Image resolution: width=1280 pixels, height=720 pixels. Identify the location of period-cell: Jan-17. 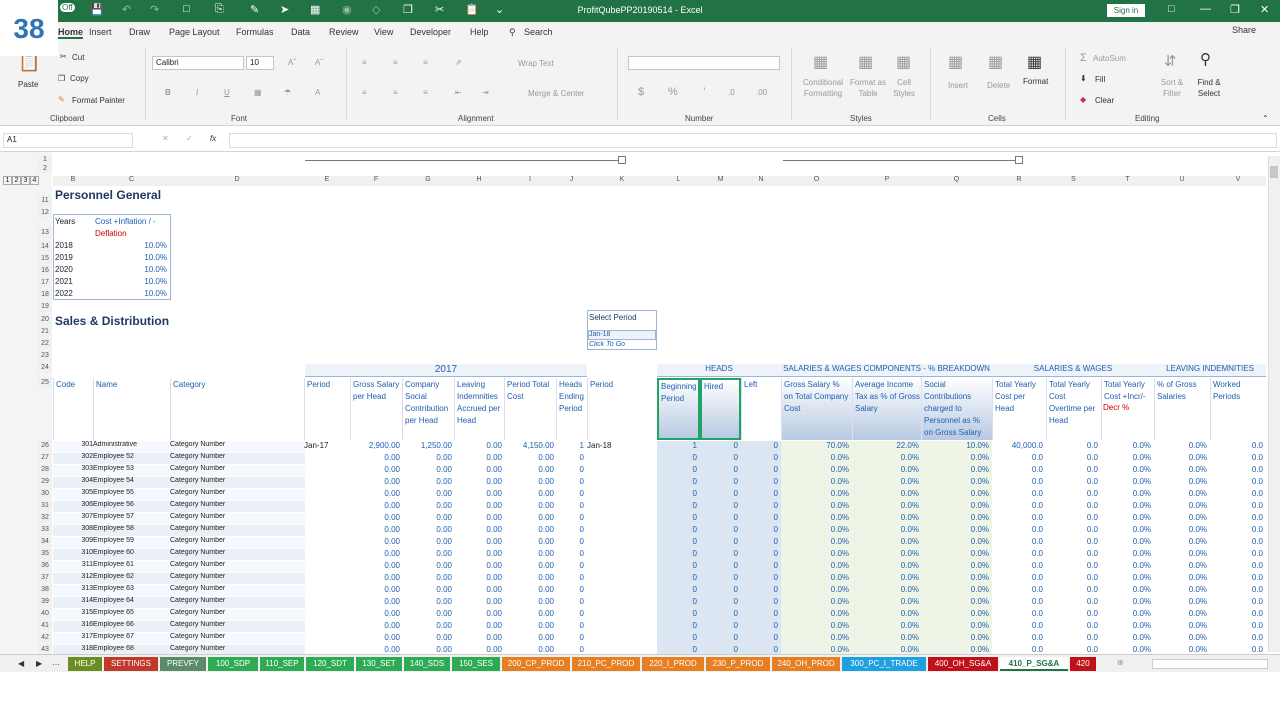
(327, 446).